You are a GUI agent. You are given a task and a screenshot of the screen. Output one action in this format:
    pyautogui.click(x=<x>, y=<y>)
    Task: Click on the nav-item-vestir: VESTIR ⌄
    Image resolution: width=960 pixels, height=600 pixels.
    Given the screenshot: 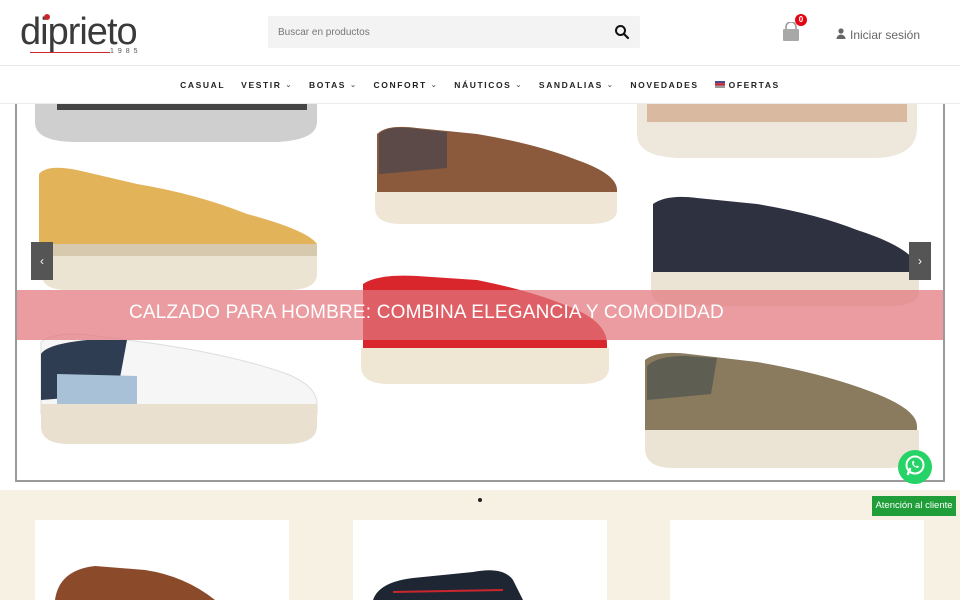 What is the action you would take?
    pyautogui.click(x=267, y=85)
    